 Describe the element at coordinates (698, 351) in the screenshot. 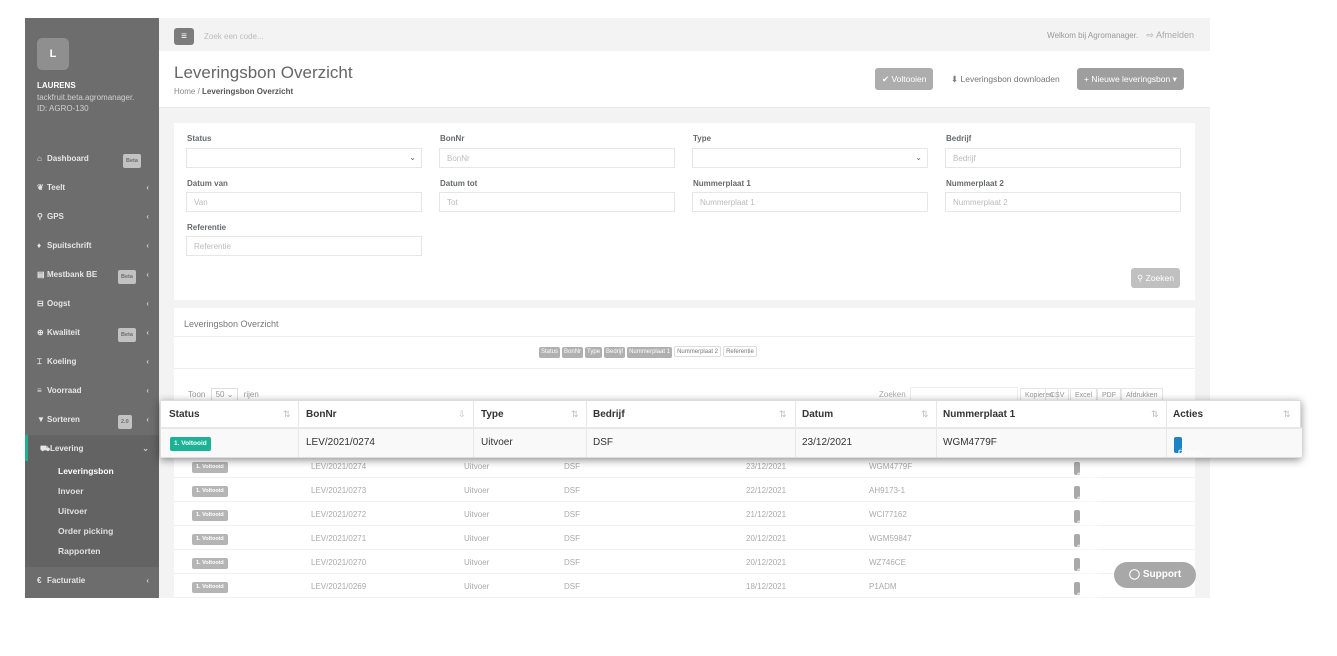

I see `column-toggle: Nummerplaat 2` at that location.